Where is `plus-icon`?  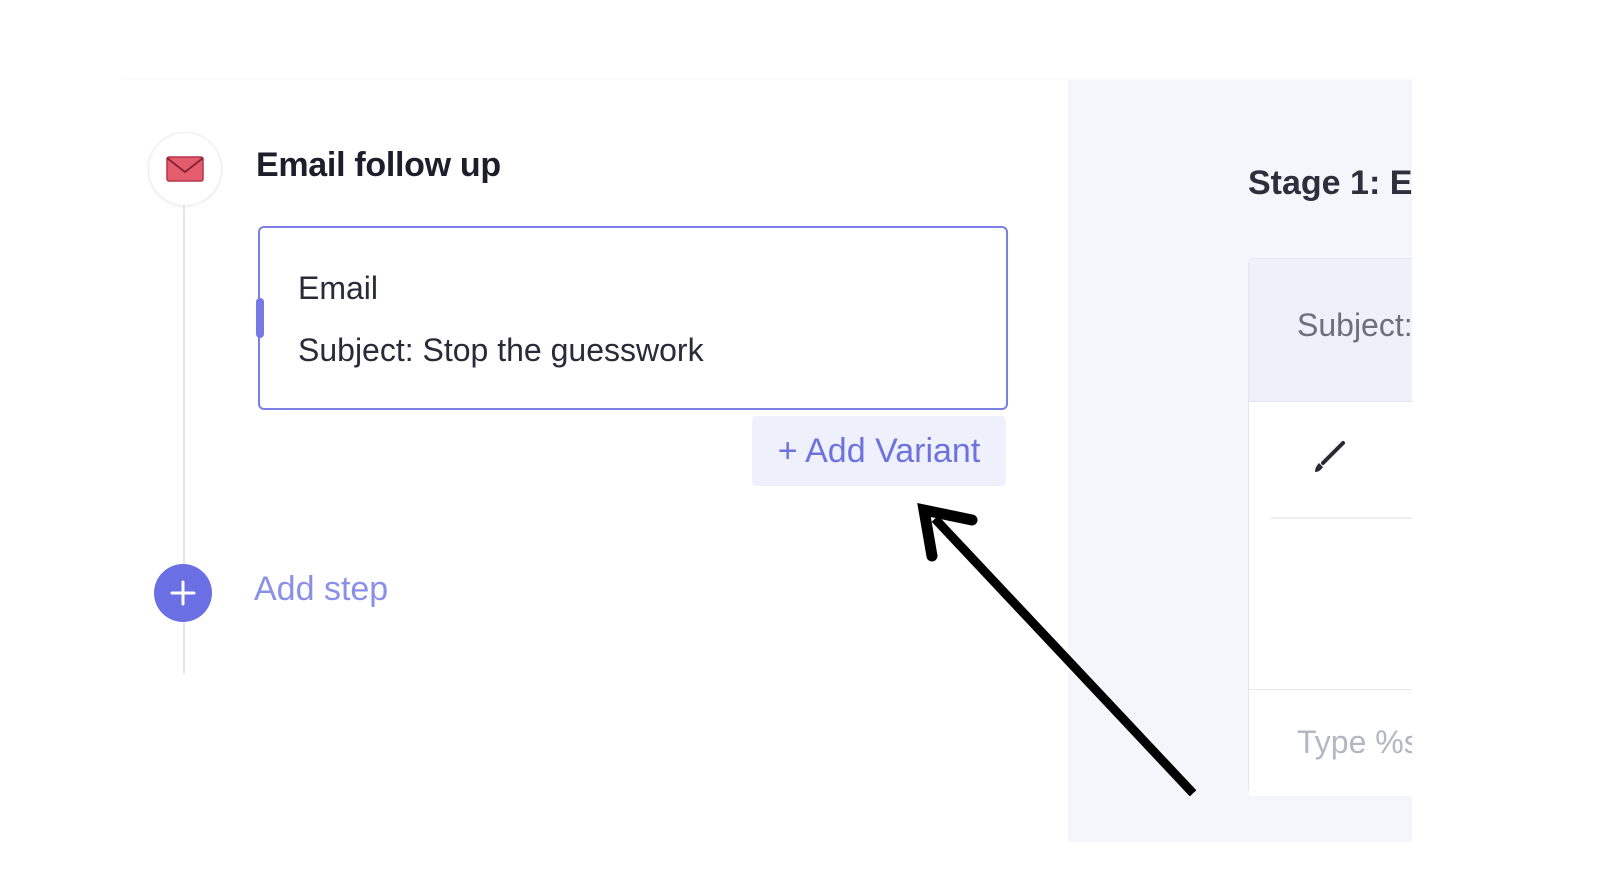 plus-icon is located at coordinates (183, 593).